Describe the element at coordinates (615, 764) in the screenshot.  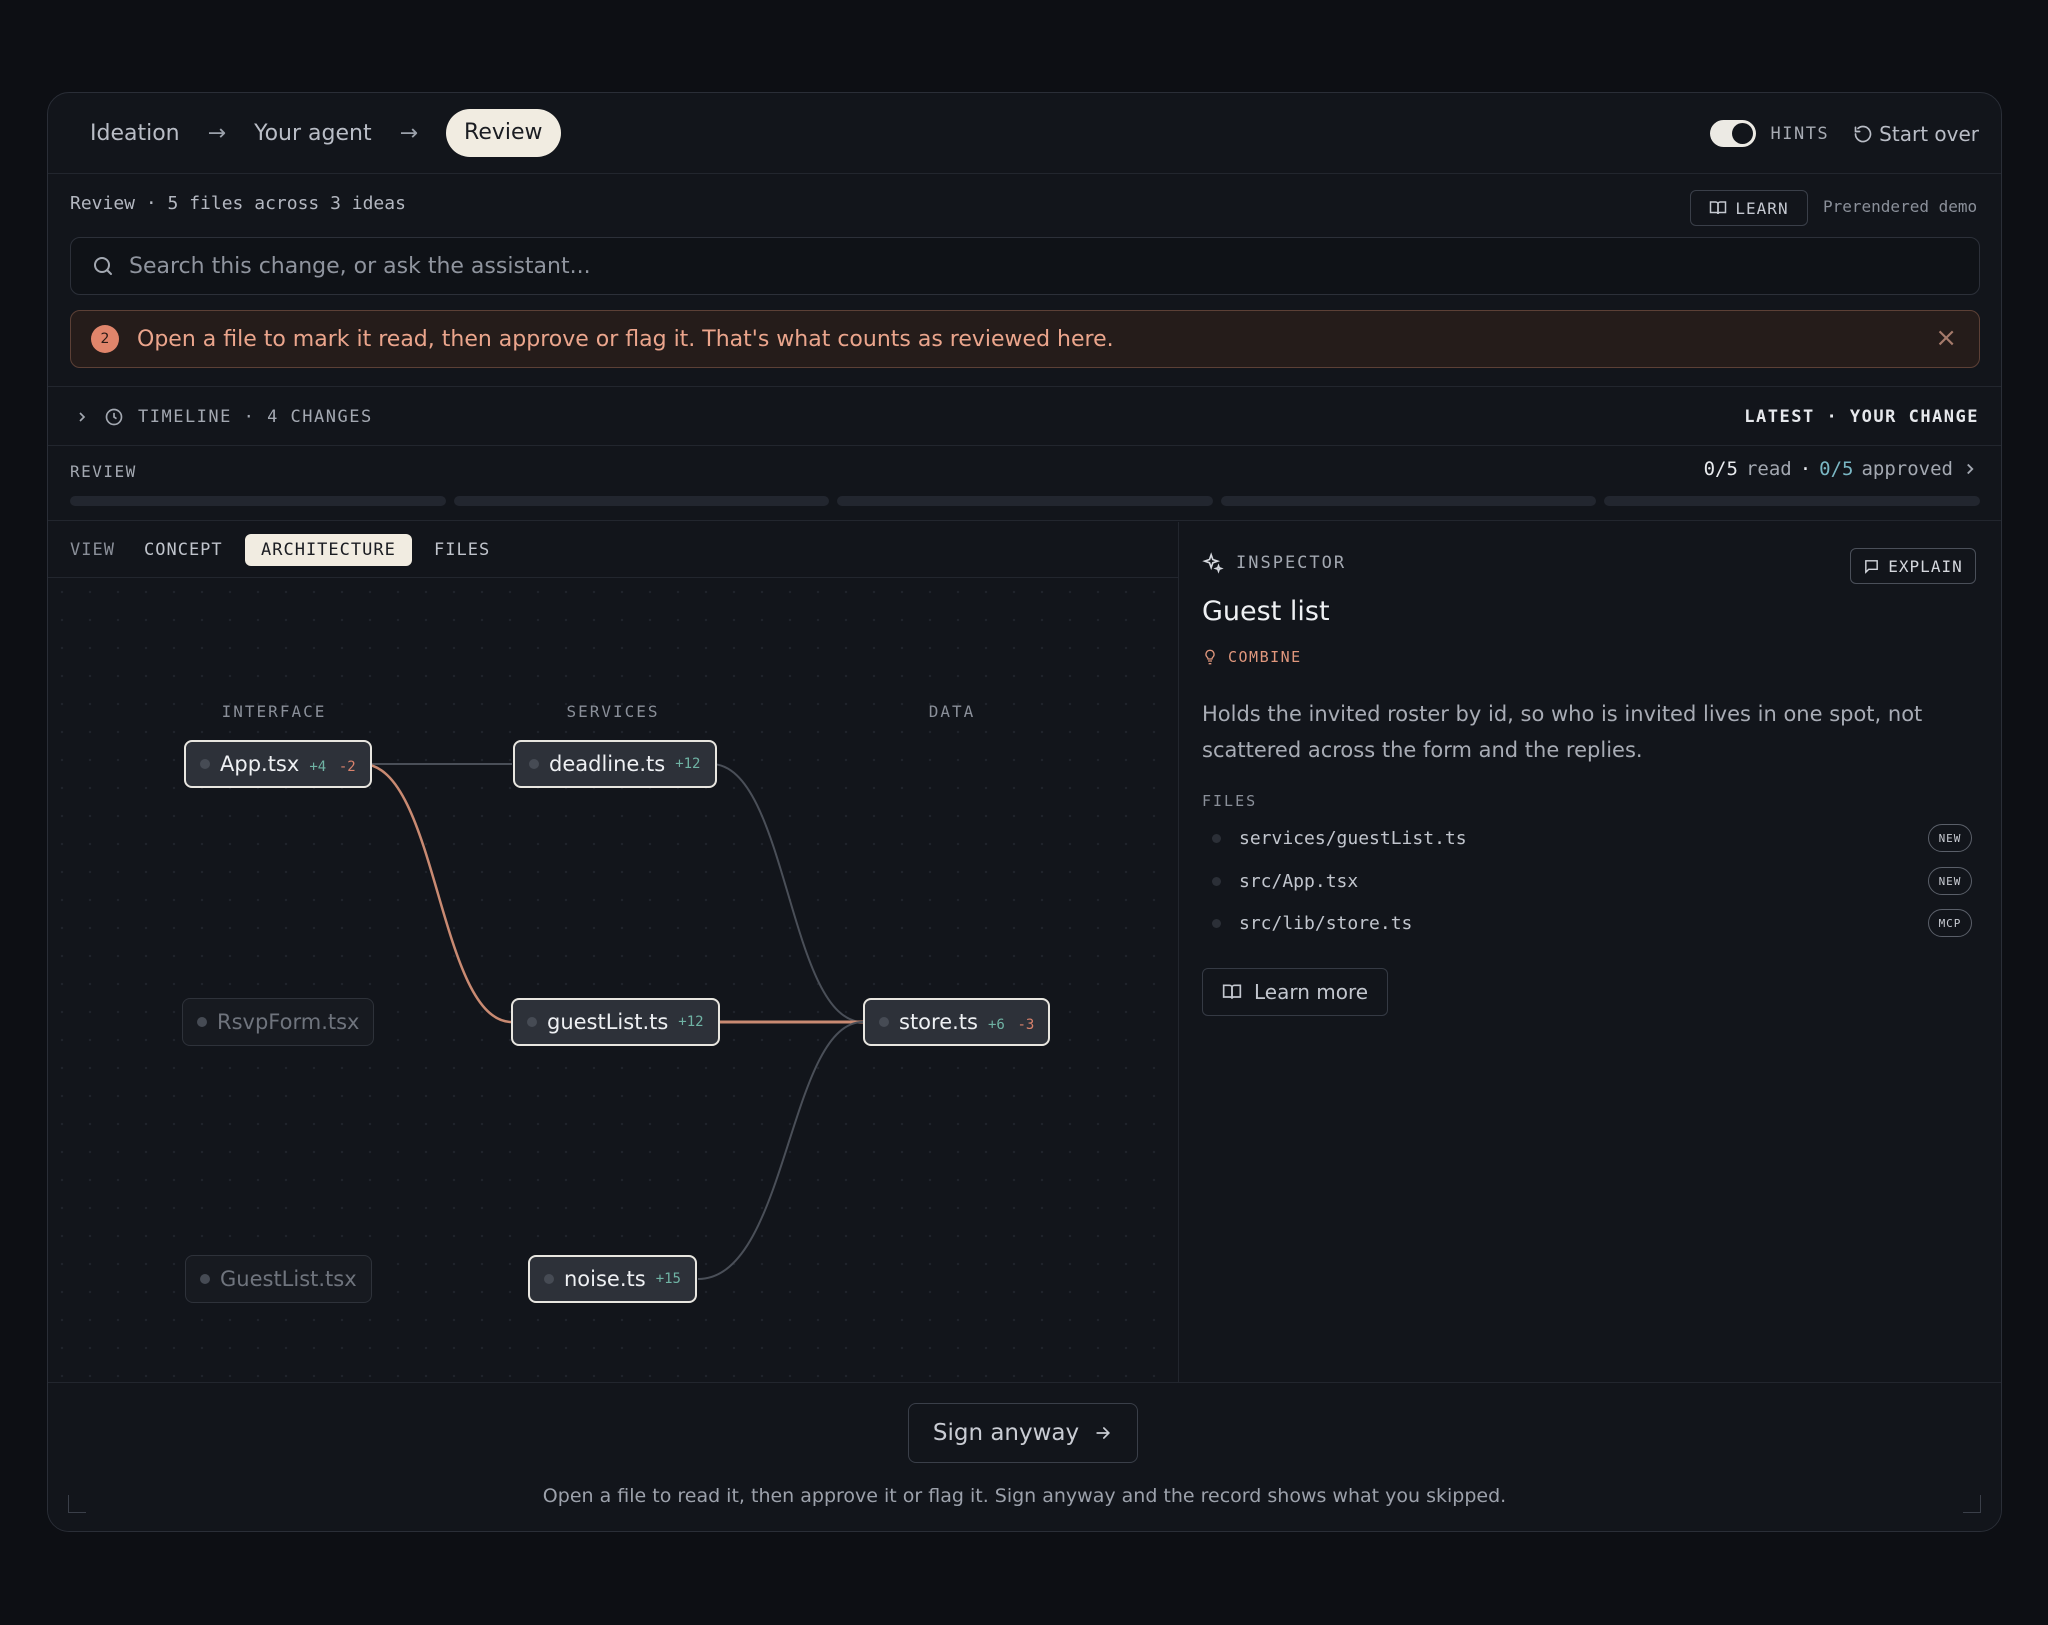
I see `node-deadline-ts: deadline.ts +12` at that location.